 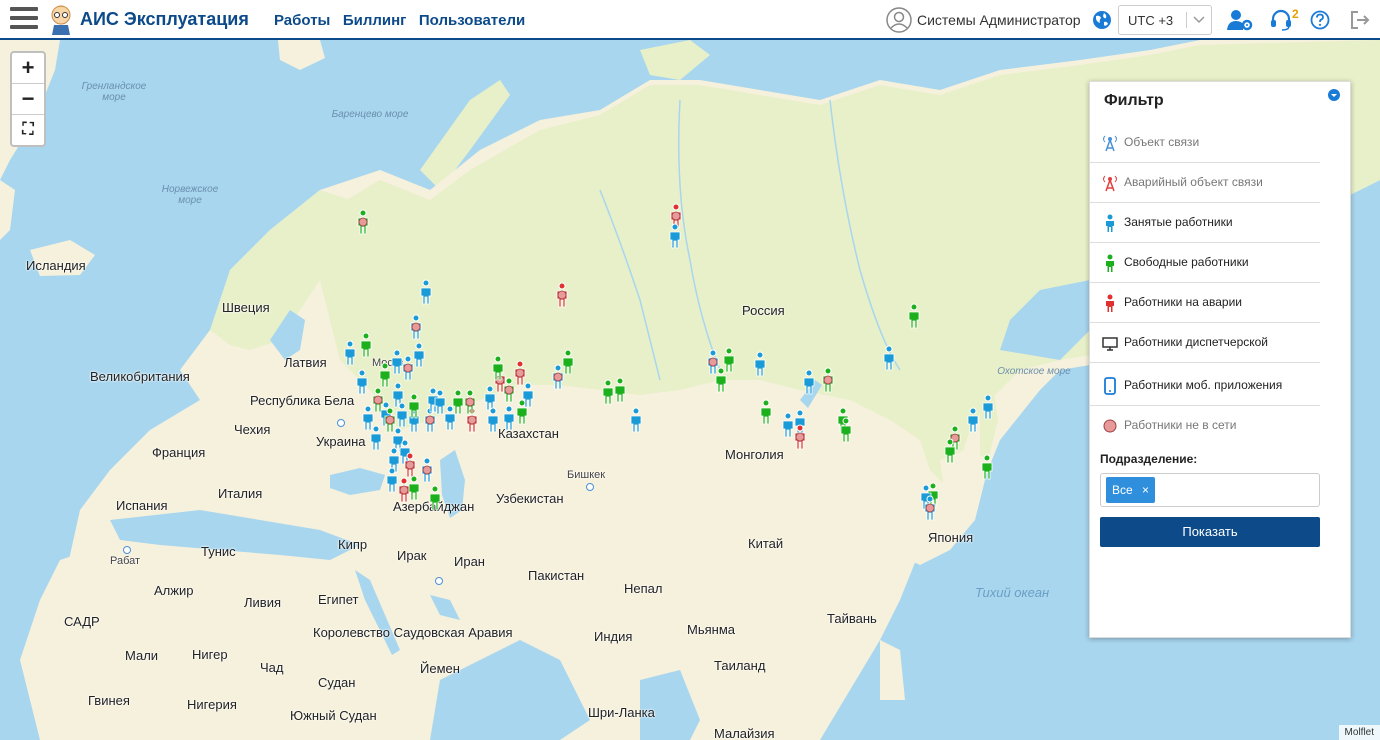 I want to click on timezone-select: UTC +3, so click(x=1165, y=20).